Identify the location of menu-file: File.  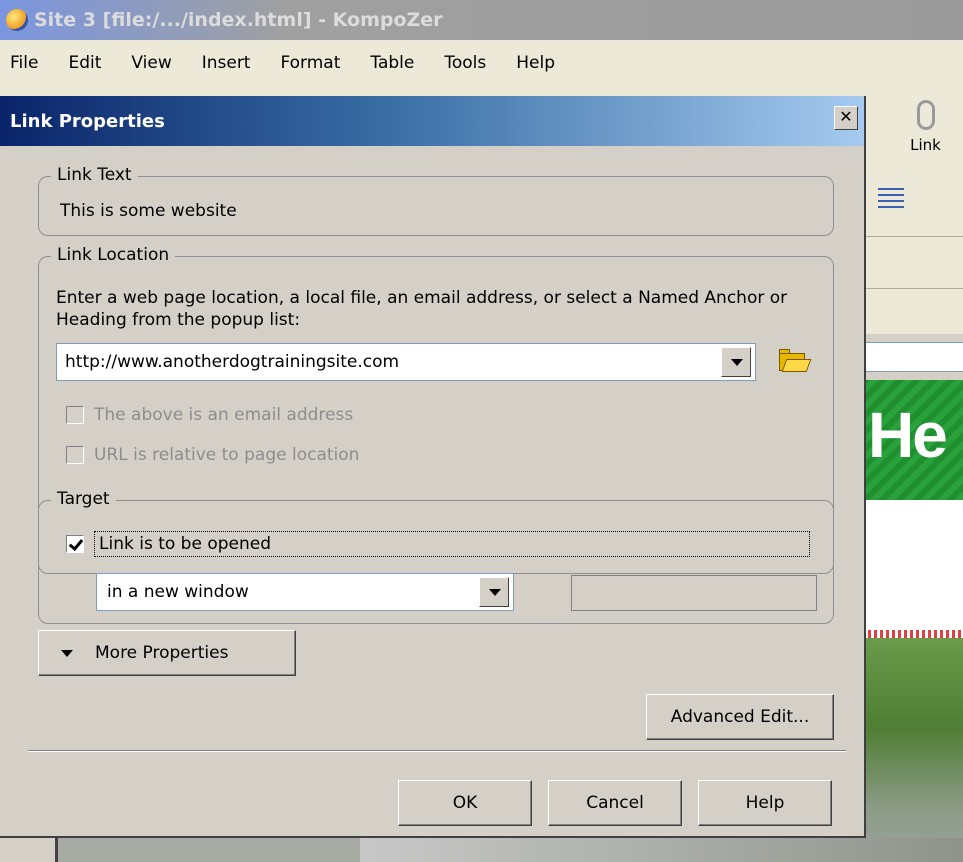
(24, 63).